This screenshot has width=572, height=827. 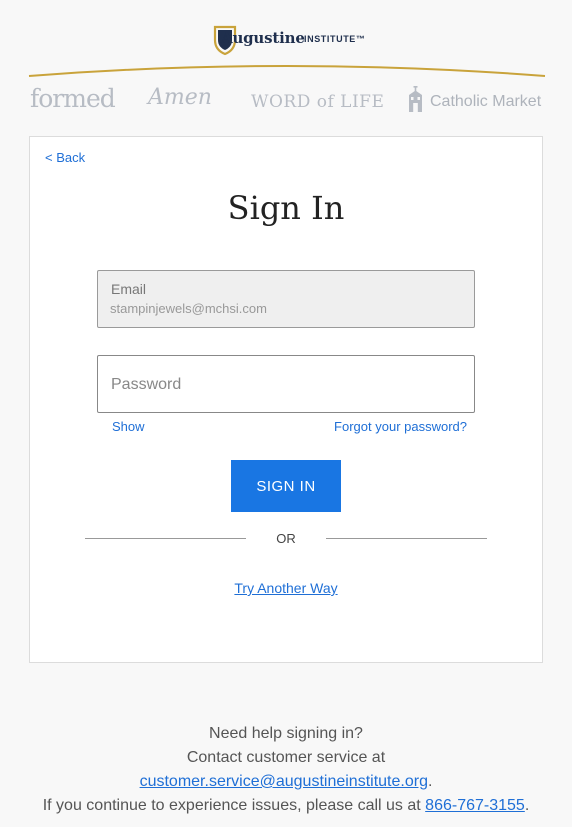 I want to click on page-title: Sign In, so click(x=286, y=208).